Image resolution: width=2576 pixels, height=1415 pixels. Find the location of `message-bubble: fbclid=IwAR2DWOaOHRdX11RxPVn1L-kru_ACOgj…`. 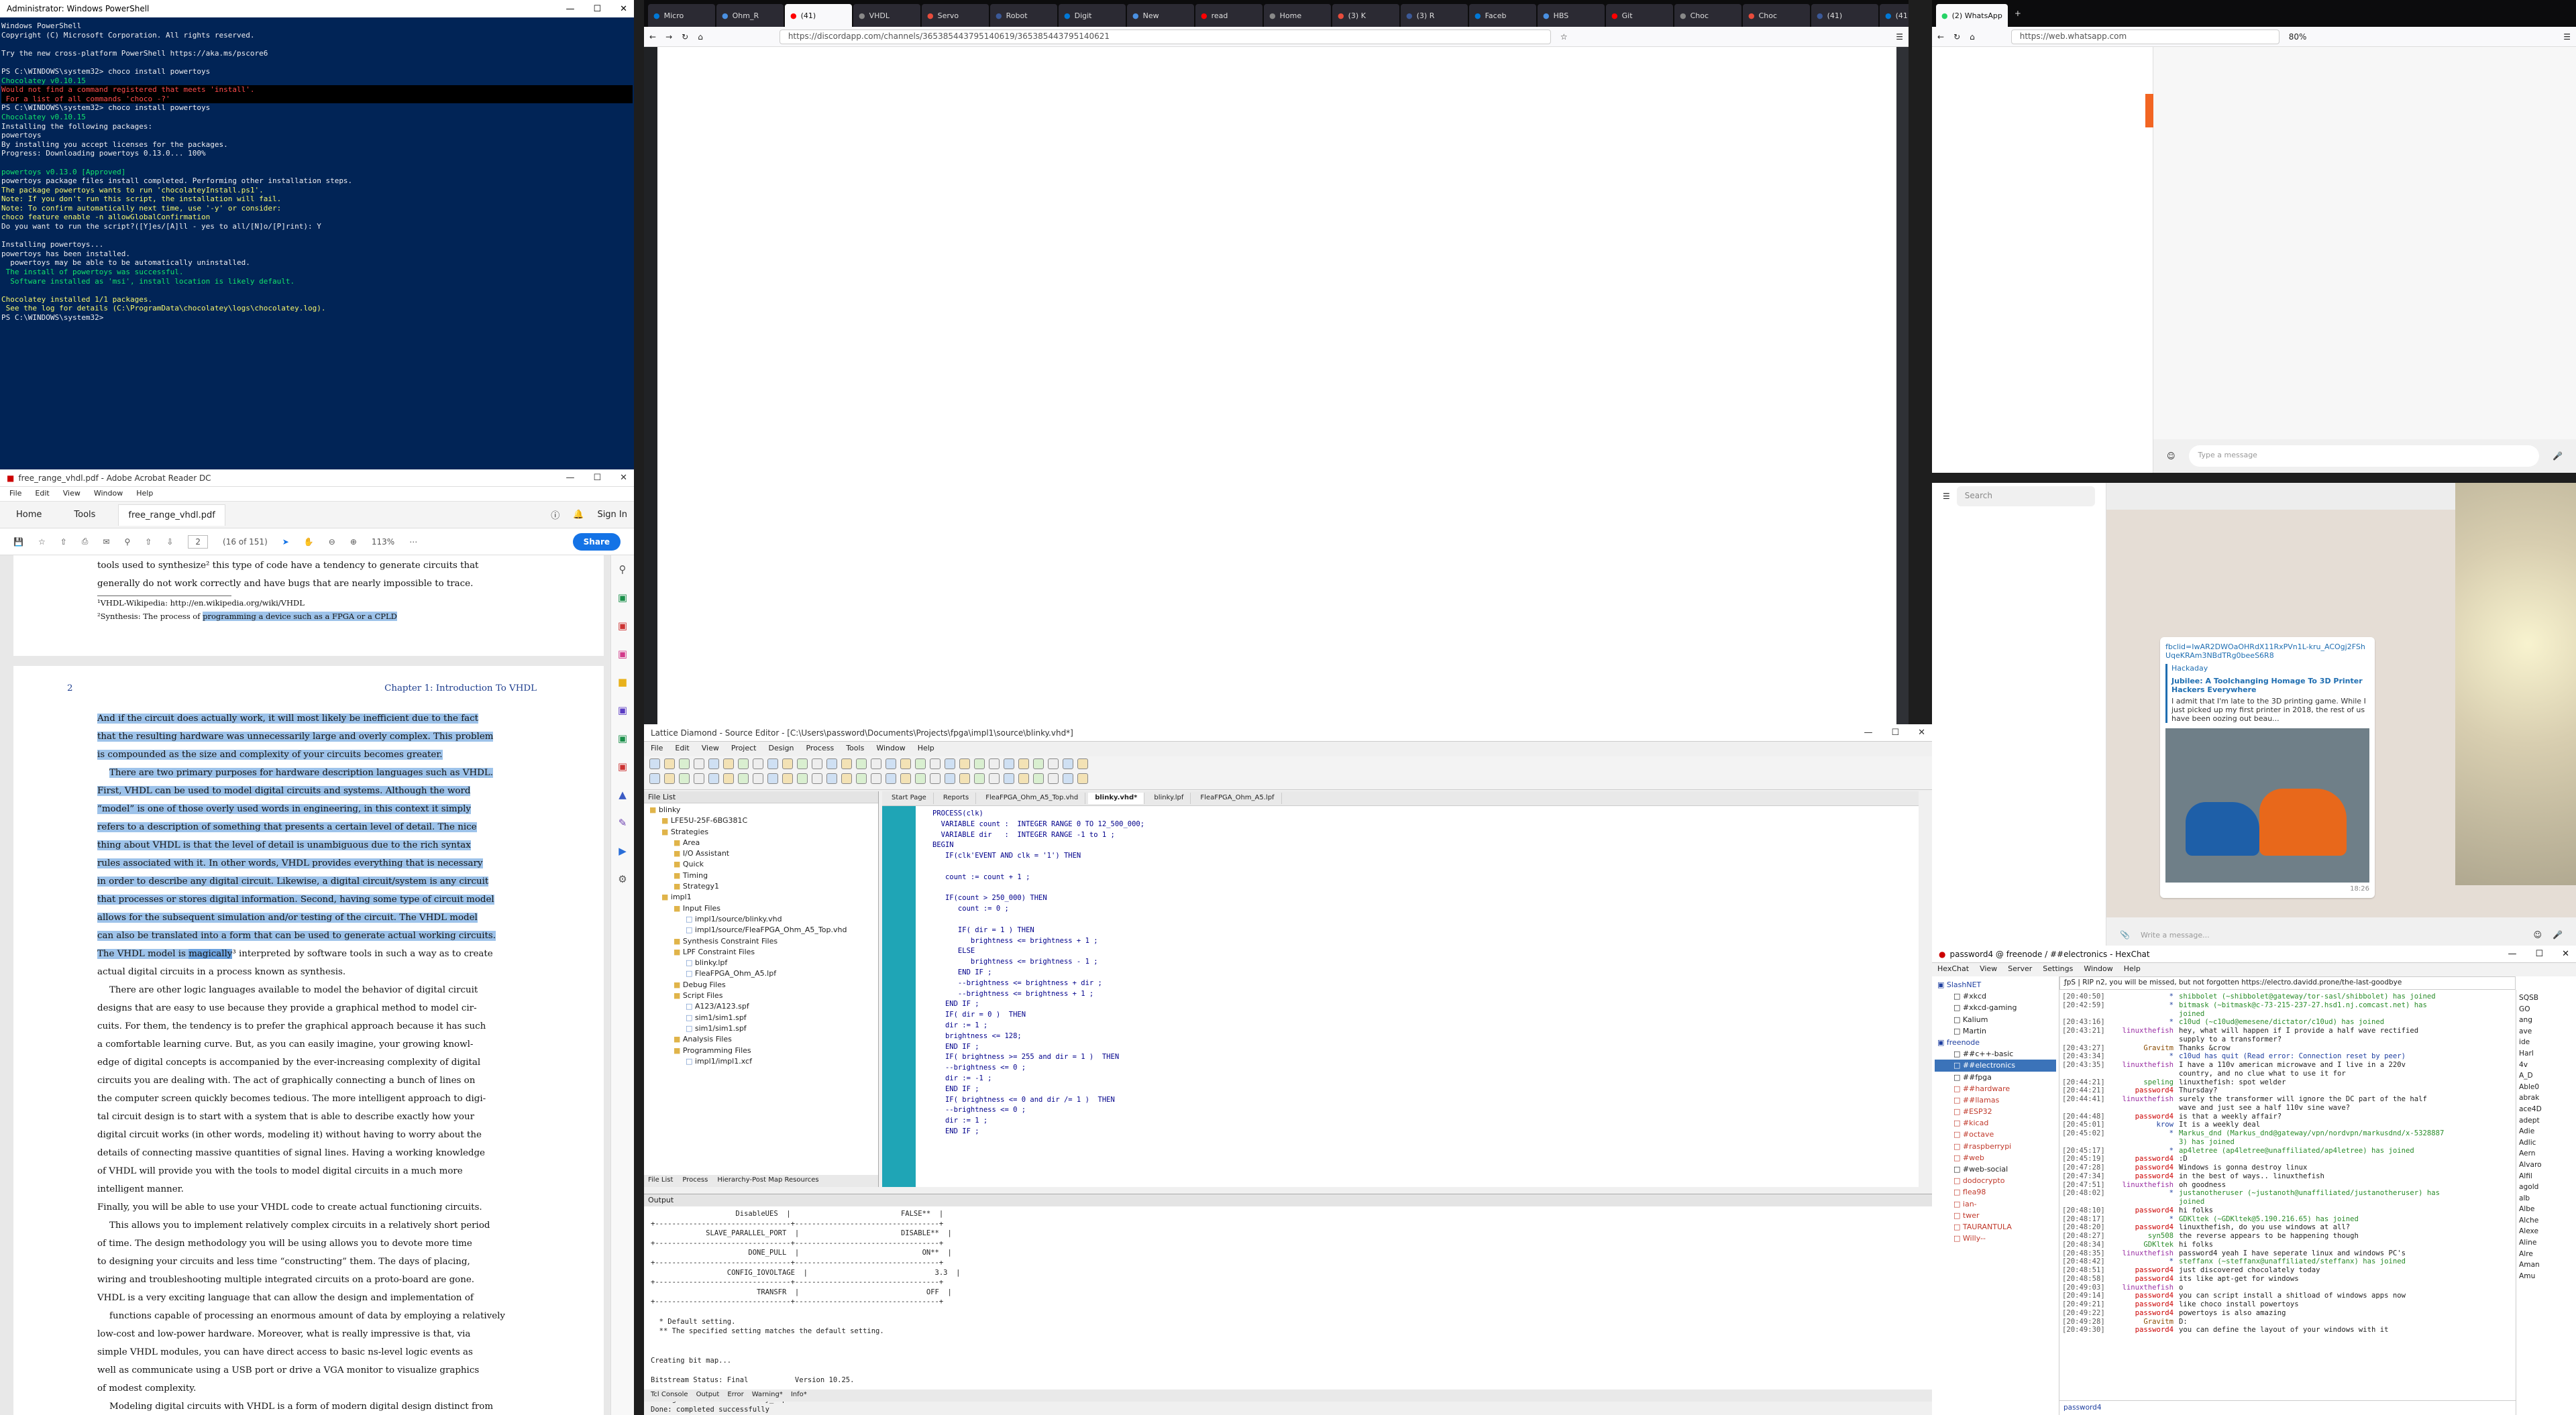

message-bubble: fbclid=IwAR2DWOaOHRdX11RxPVn1L-kru_ACOgj… is located at coordinates (2267, 767).